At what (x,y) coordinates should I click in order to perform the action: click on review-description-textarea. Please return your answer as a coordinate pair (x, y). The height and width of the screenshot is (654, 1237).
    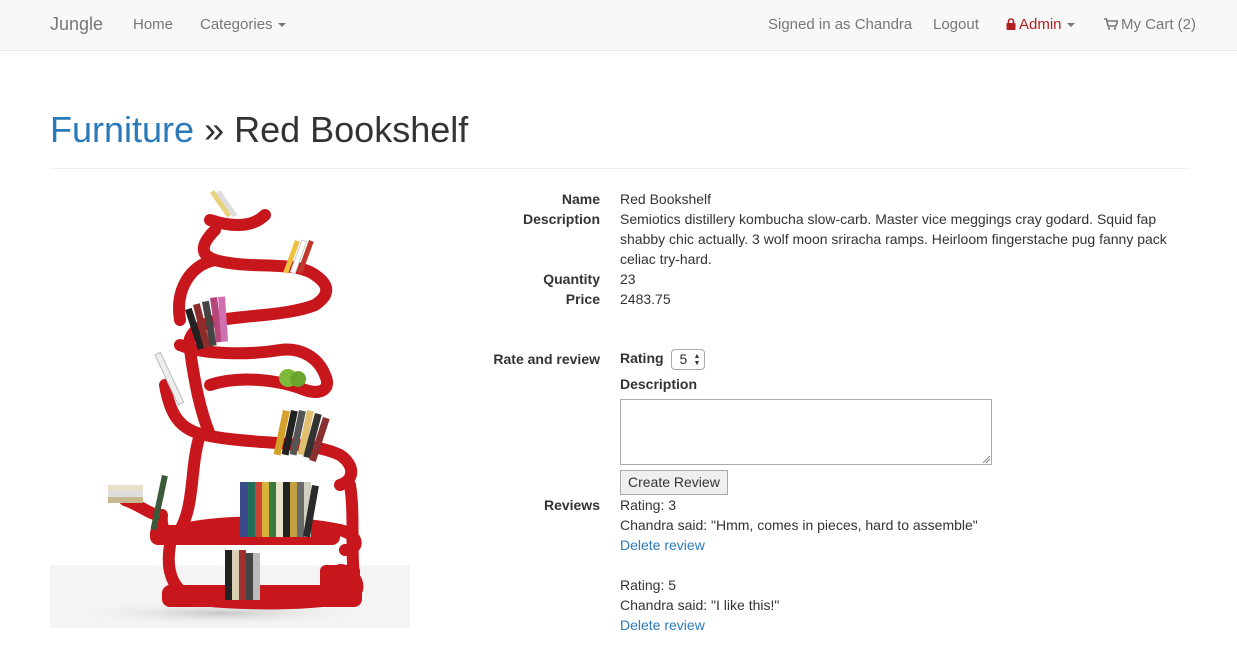
    Looking at the image, I should click on (806, 432).